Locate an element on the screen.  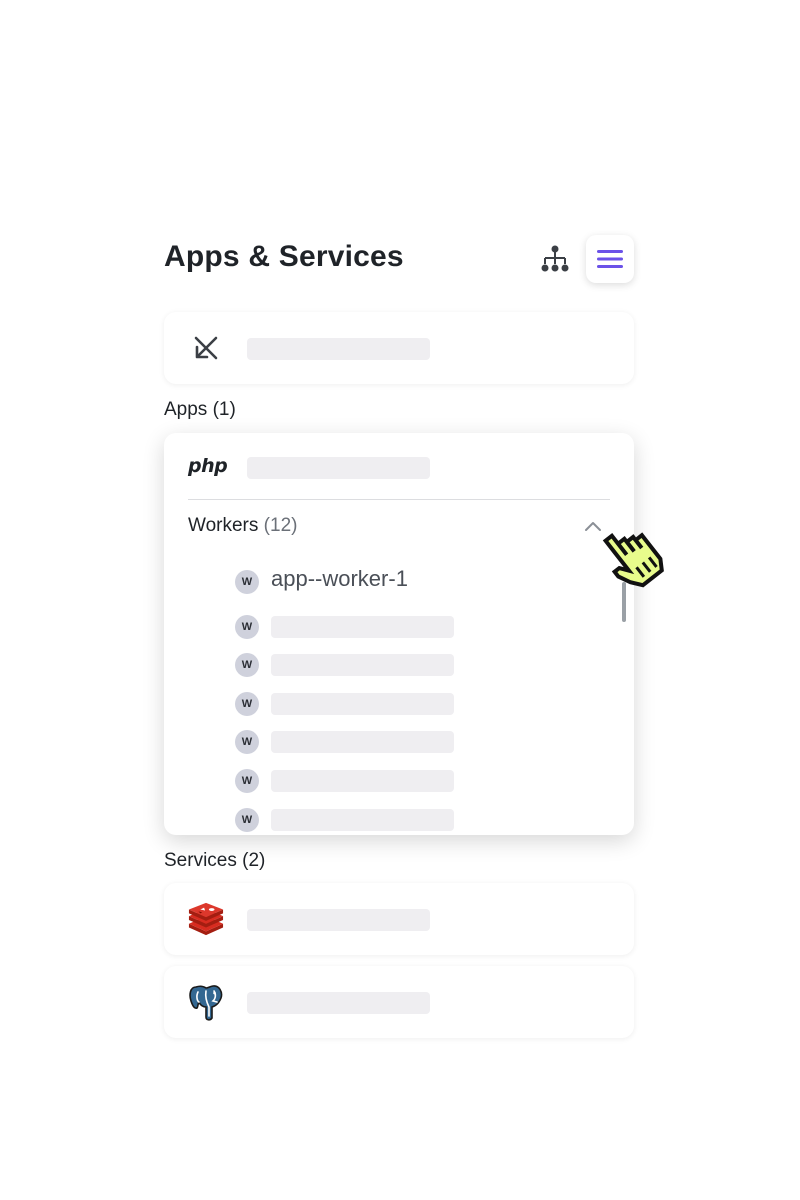
environment-row is located at coordinates (399, 348).